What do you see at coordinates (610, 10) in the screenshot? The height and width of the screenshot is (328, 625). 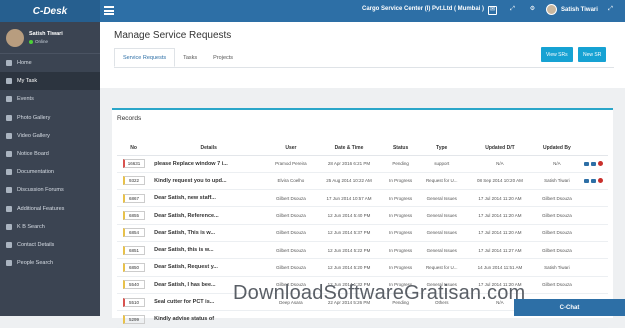 I see `share-alt-icon: ⤢` at bounding box center [610, 10].